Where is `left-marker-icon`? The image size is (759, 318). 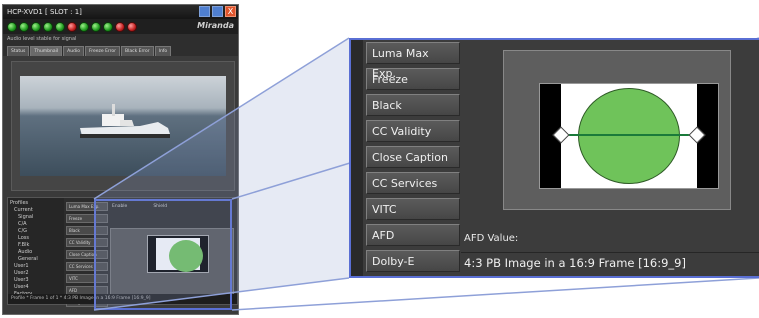 left-marker-icon is located at coordinates (561, 135).